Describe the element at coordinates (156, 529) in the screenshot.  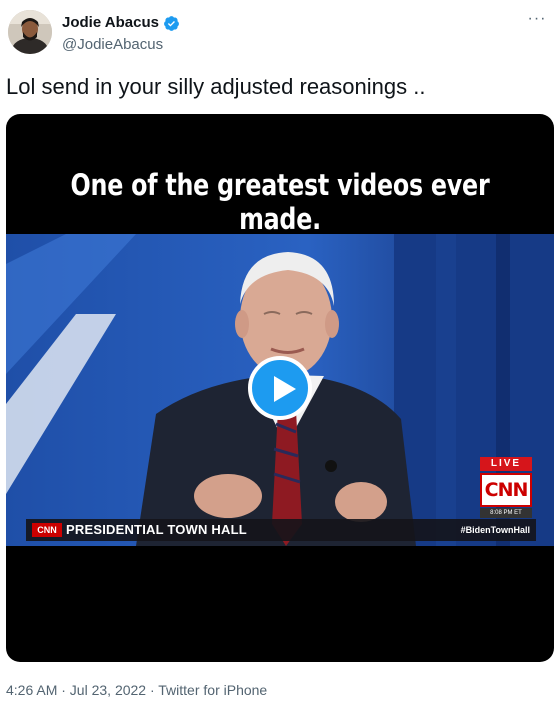
I see `lower-third-title: PRESIDENTIAL TOWN HALL` at that location.